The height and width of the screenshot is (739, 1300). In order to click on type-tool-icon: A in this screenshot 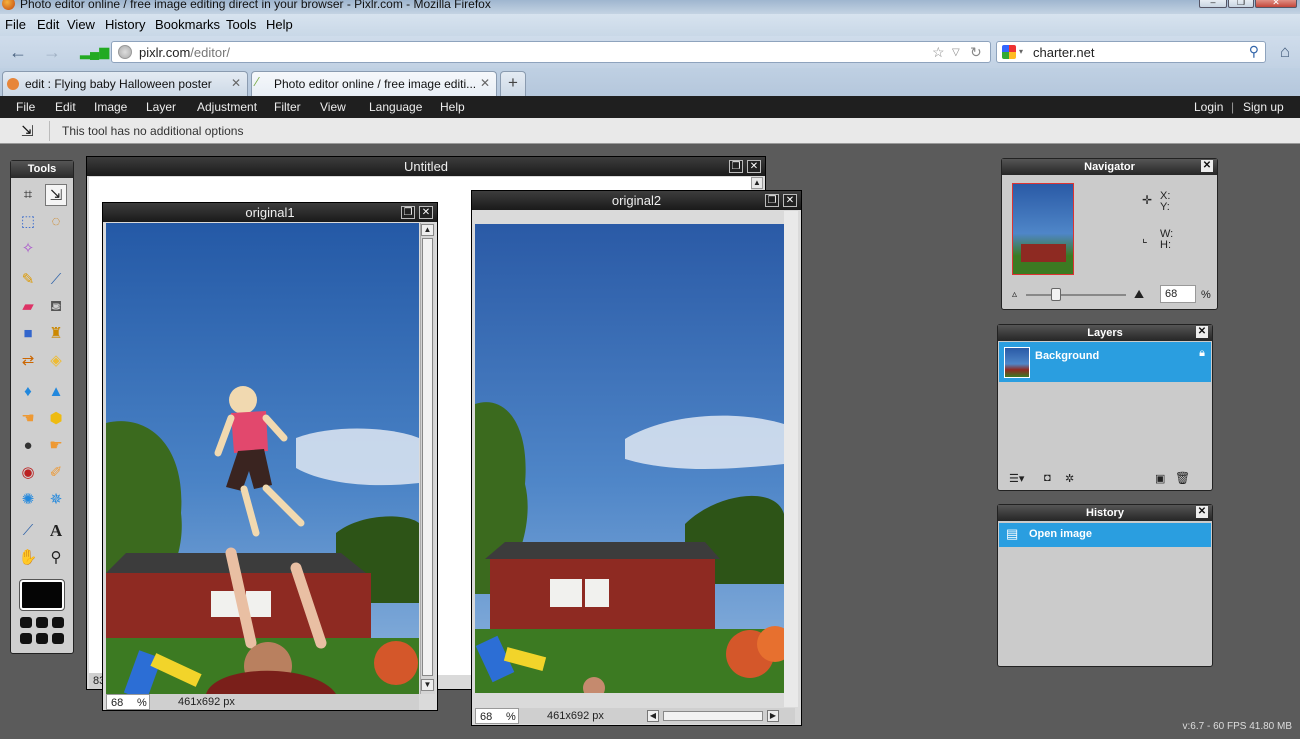, I will do `click(56, 531)`.